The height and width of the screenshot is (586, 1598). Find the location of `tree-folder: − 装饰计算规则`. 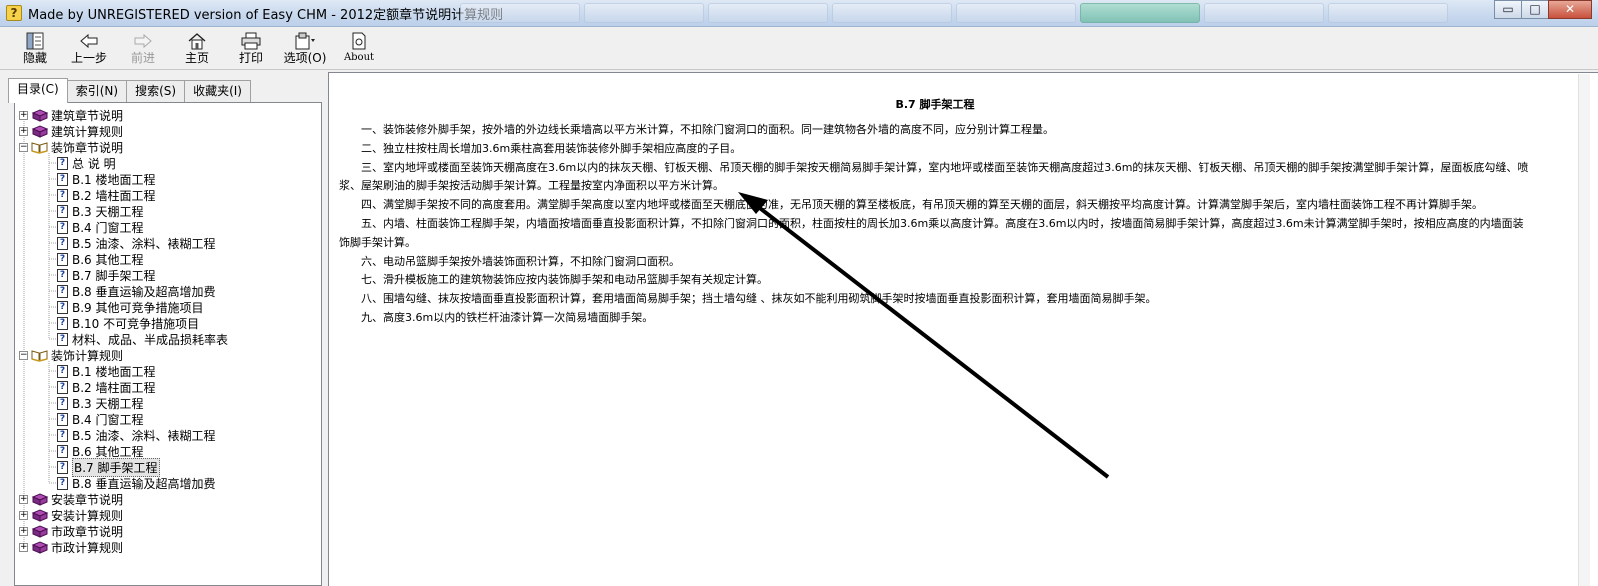

tree-folder: − 装饰计算规则 is located at coordinates (123, 355).